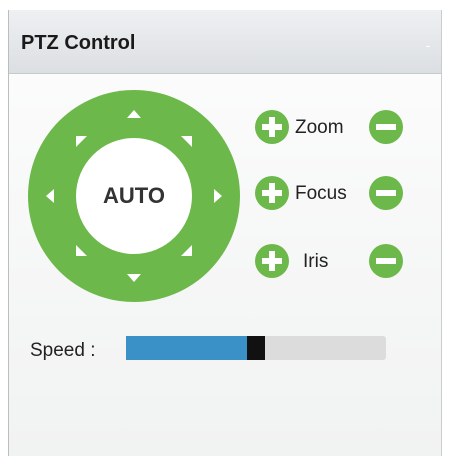 This screenshot has height=459, width=455. What do you see at coordinates (81, 141) in the screenshot?
I see `arrow-up-left-icon` at bounding box center [81, 141].